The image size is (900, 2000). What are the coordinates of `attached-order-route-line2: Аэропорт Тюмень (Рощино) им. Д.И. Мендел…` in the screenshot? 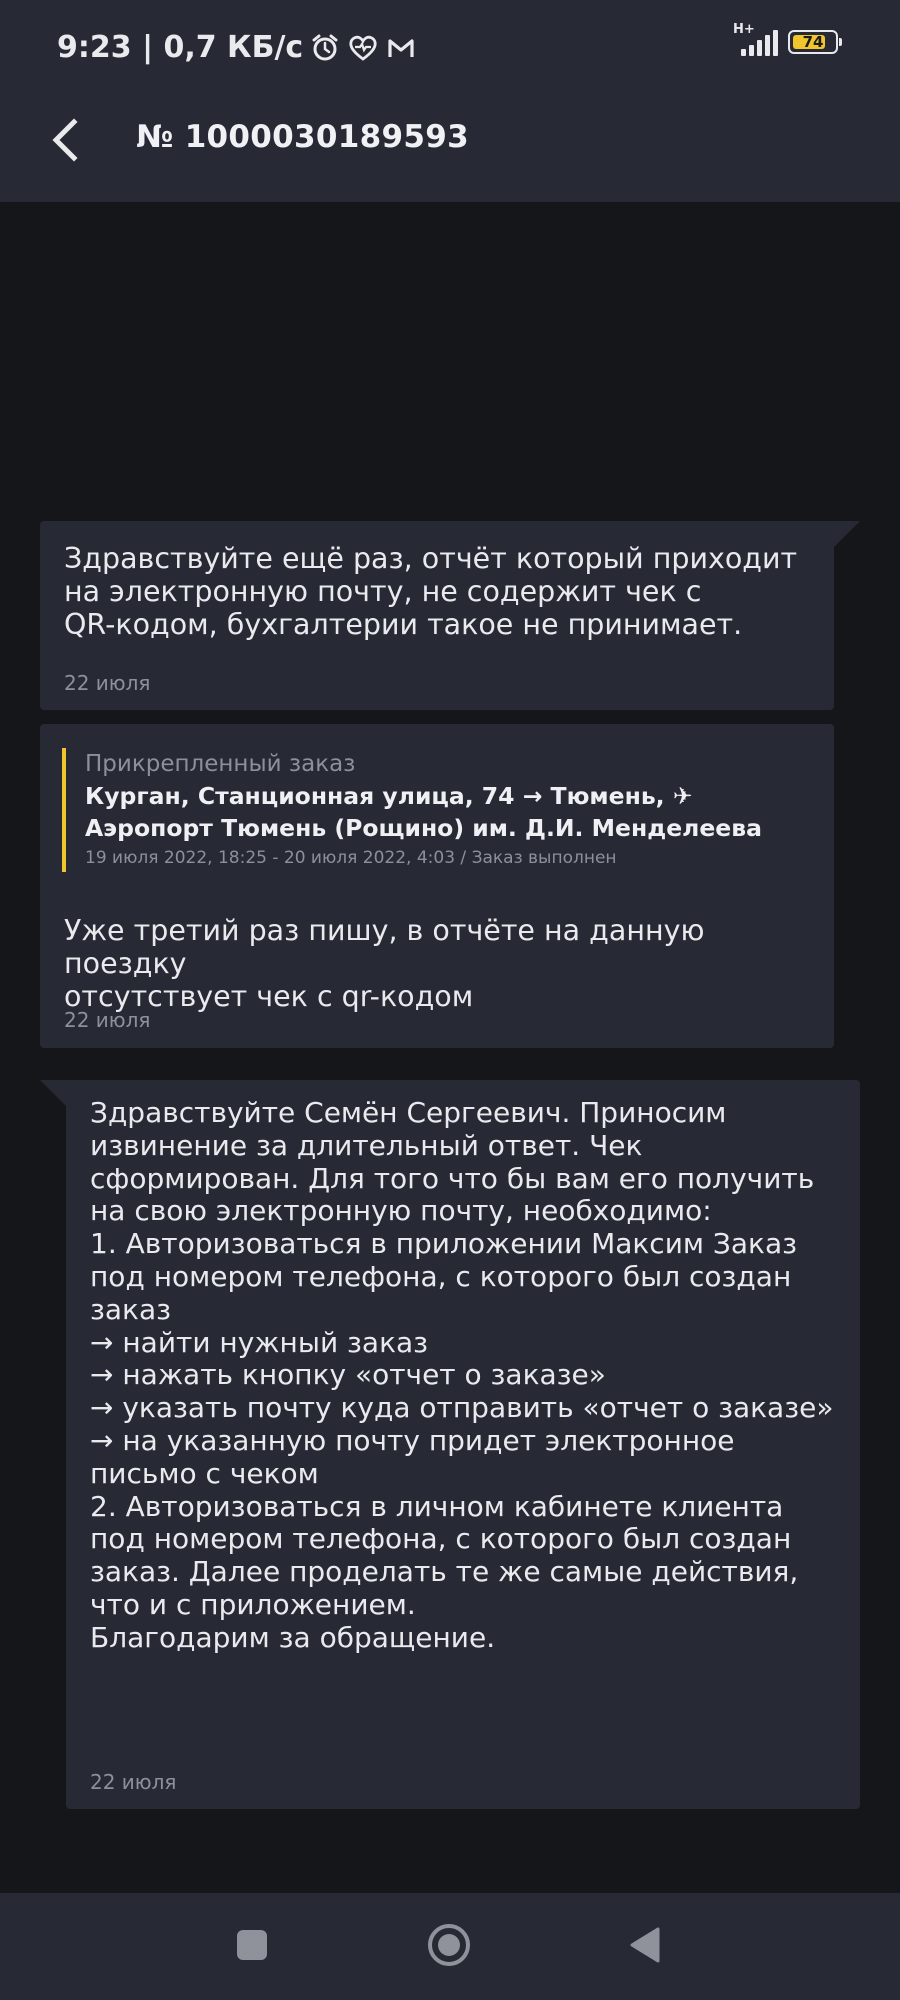 It's located at (423, 828).